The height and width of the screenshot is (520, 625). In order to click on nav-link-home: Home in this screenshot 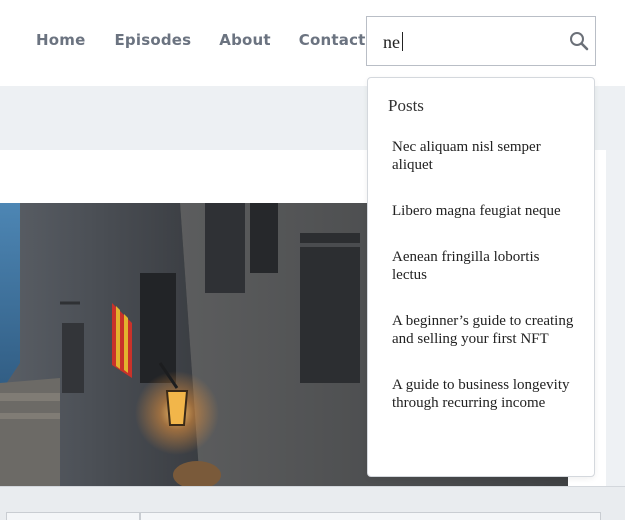, I will do `click(60, 40)`.